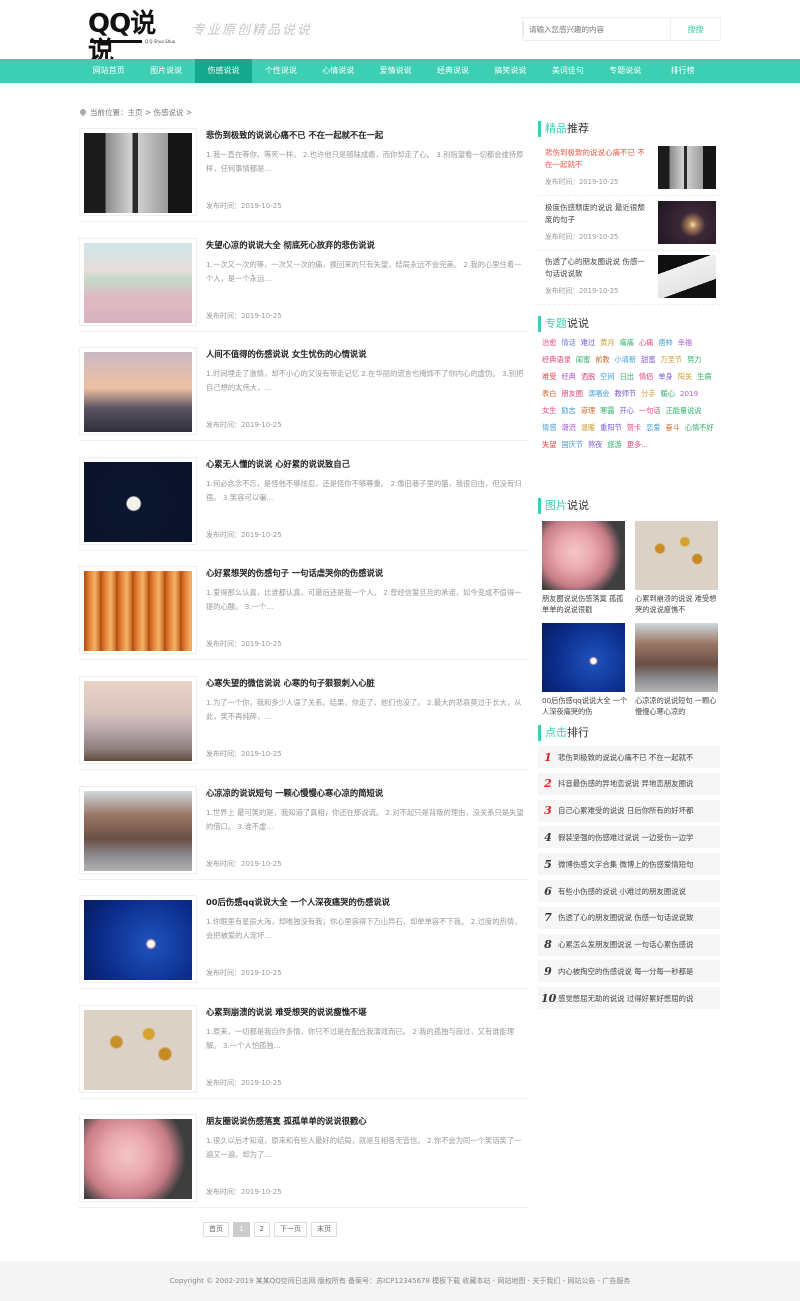 The image size is (800, 1301). Describe the element at coordinates (611, 427) in the screenshot. I see `topic-tag: 重阳节` at that location.